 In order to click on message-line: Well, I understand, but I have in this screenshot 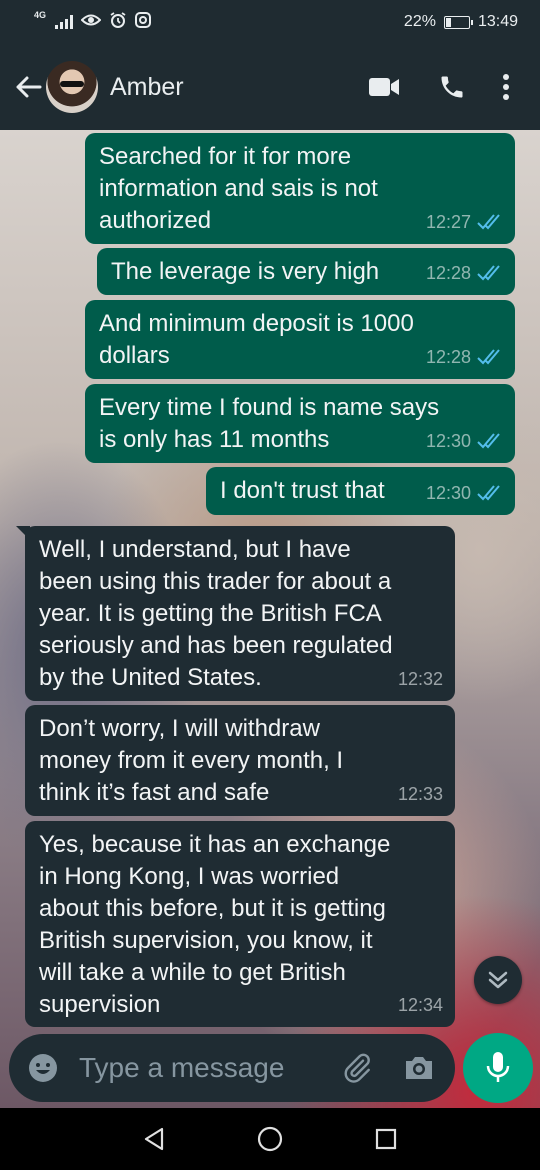, I will do `click(195, 549)`.